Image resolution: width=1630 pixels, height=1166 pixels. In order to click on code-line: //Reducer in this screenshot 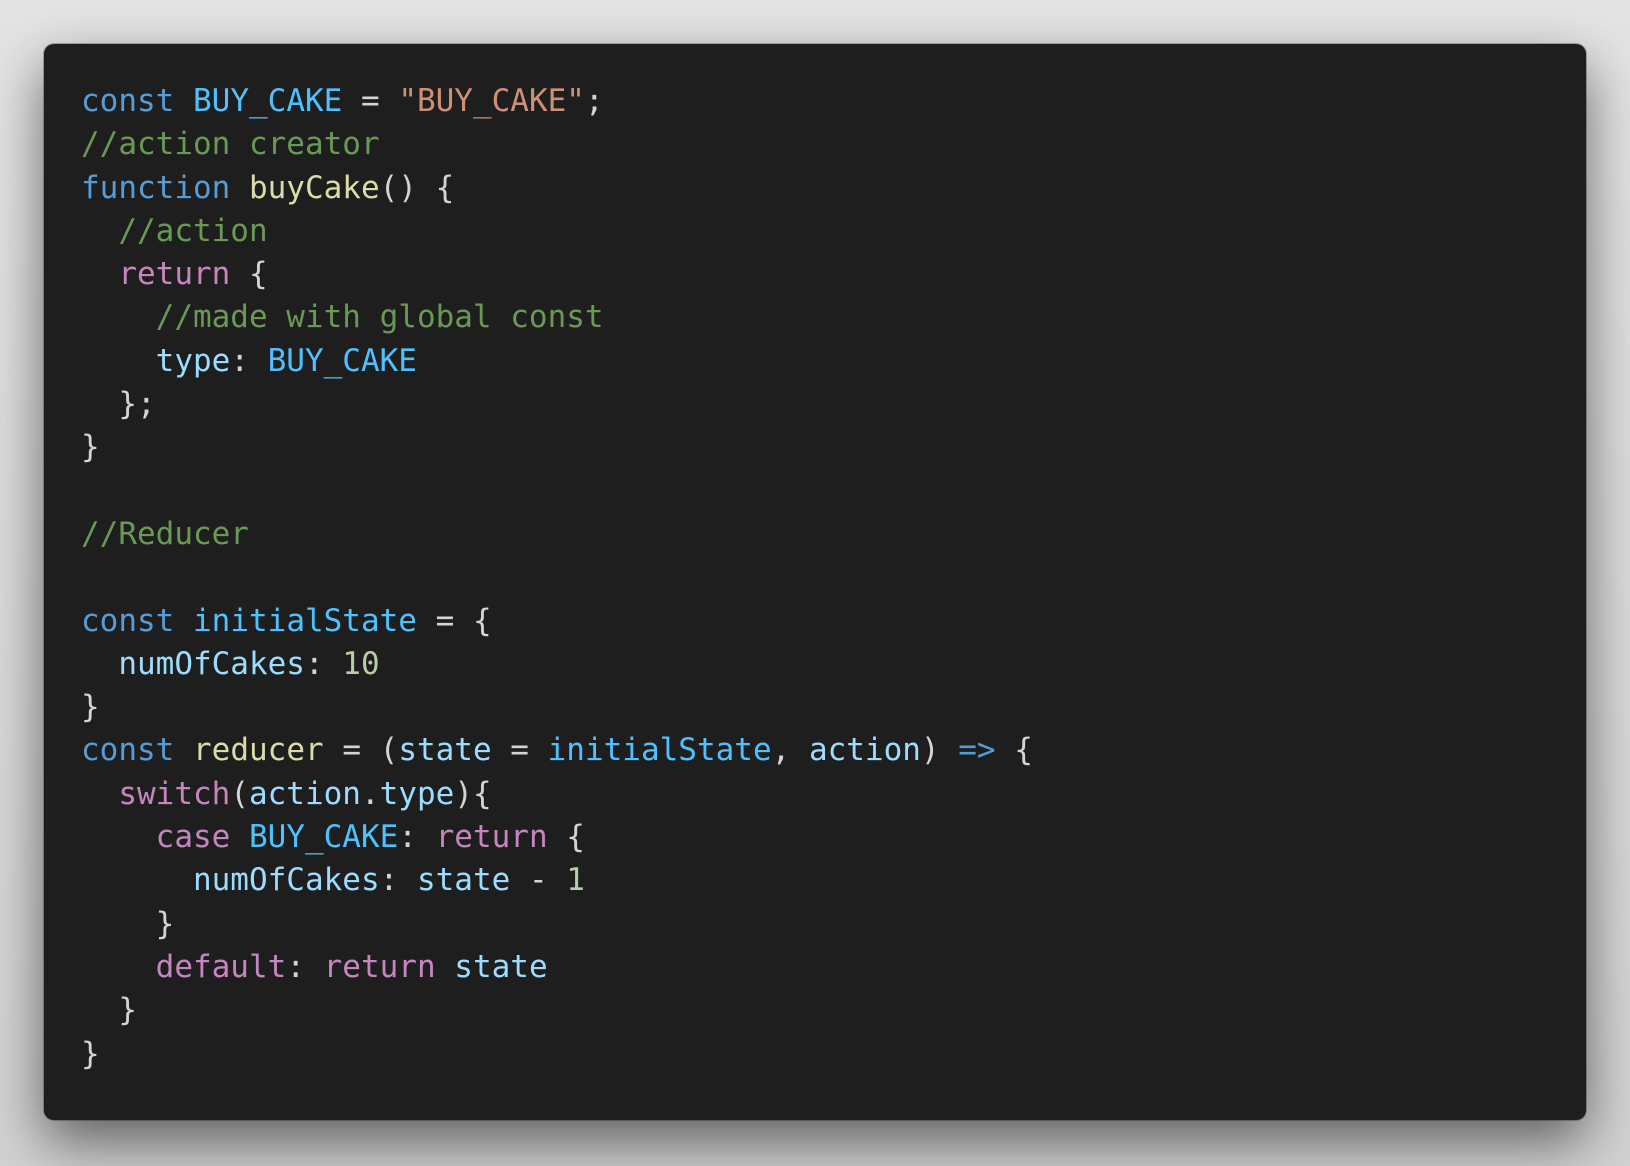, I will do `click(833, 534)`.